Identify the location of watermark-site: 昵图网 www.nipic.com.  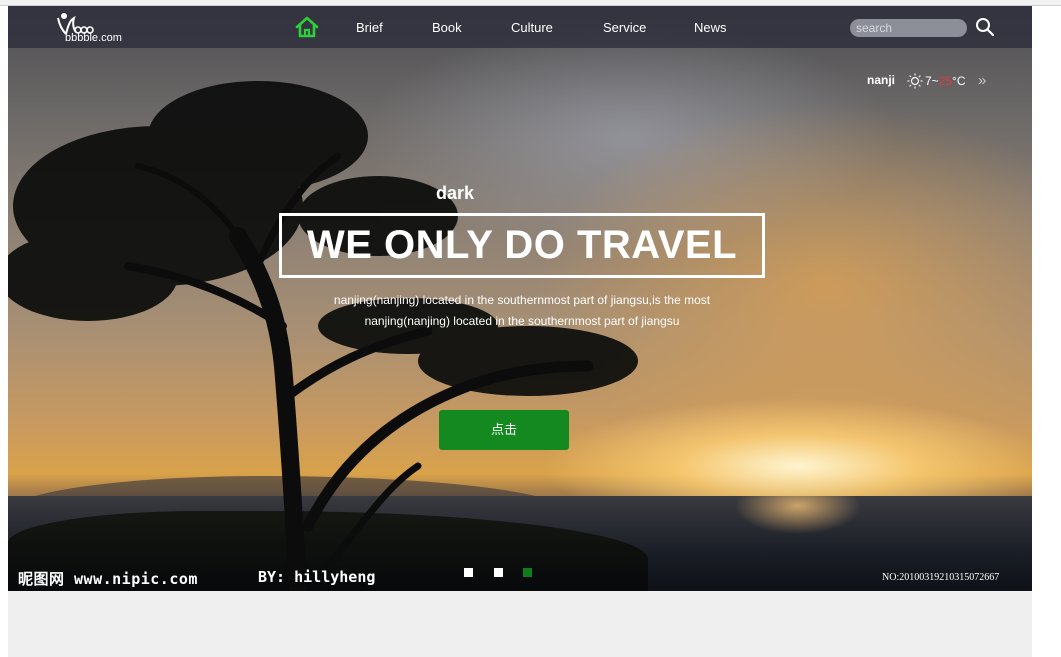
(108, 579).